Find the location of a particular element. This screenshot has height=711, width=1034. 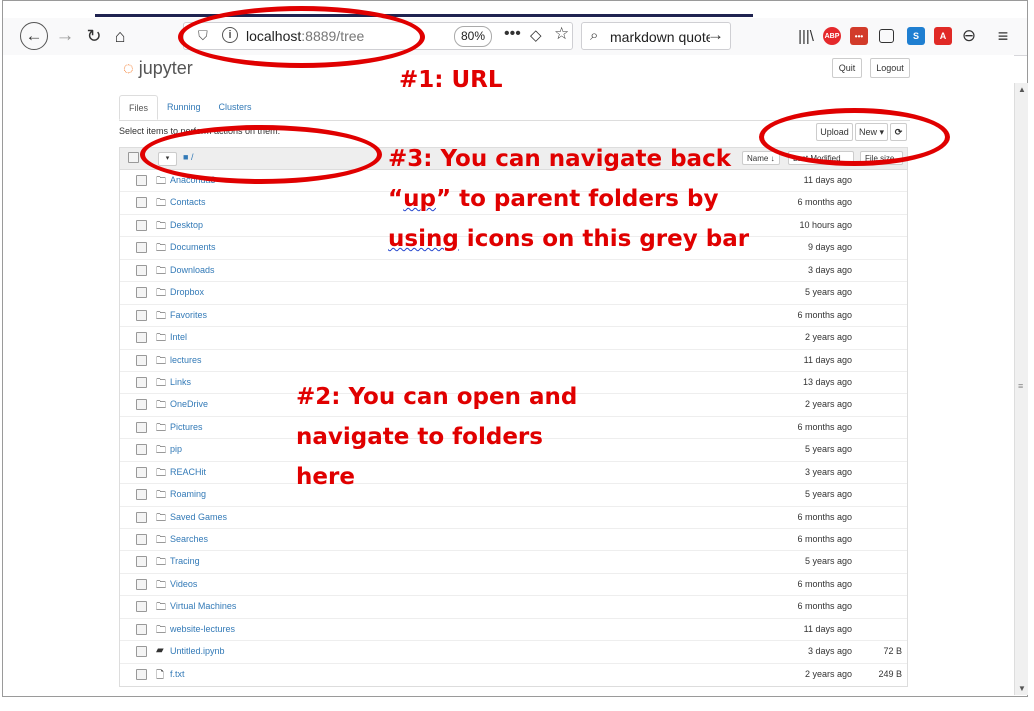

file-row: 🗀 Roaming 5 years ago is located at coordinates (513, 495).